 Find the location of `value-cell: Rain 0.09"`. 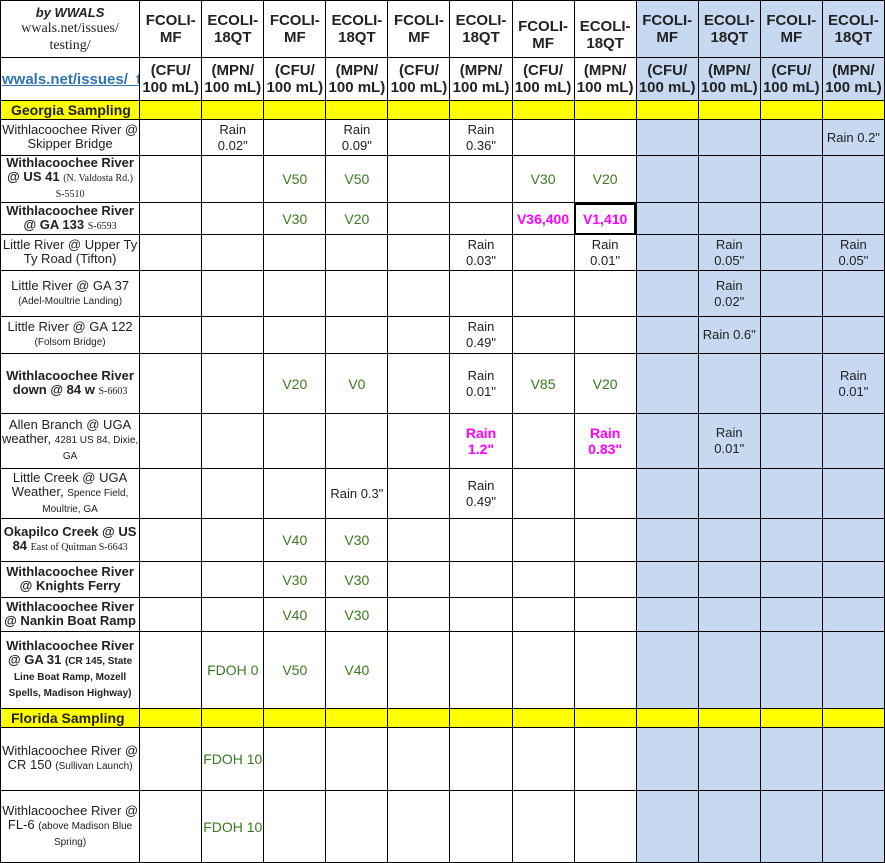

value-cell: Rain 0.09" is located at coordinates (357, 137).